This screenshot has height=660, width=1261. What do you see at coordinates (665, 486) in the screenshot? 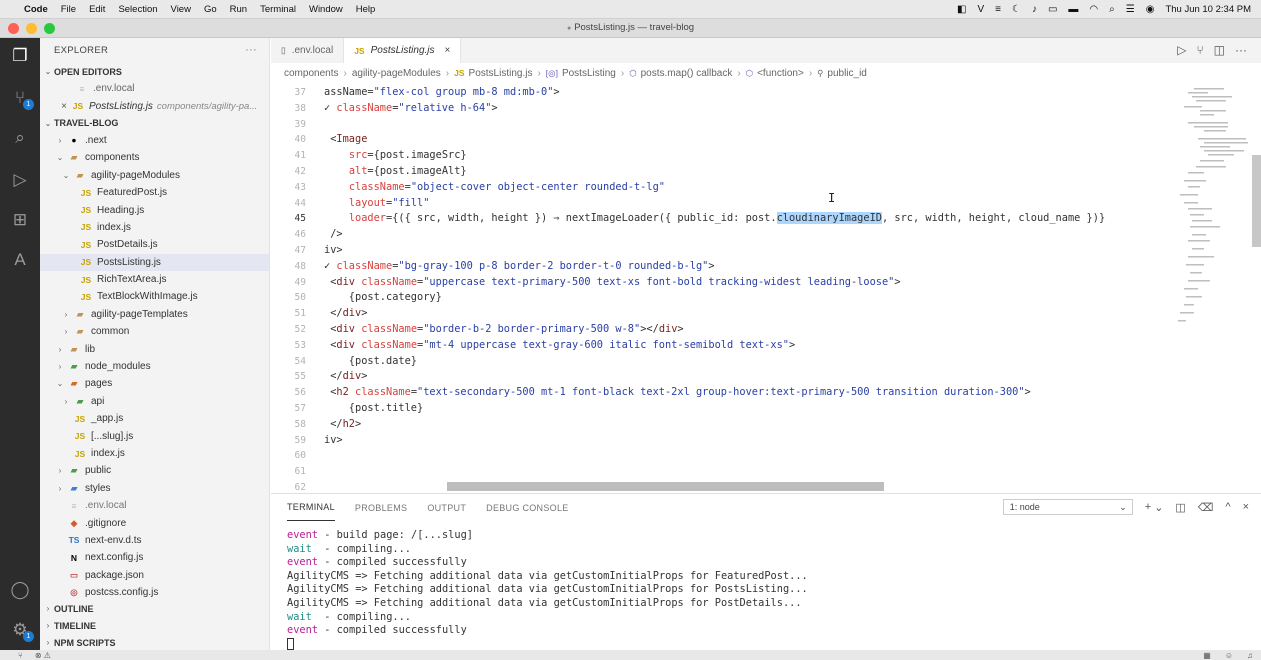
I see `horizontal-scrollbar` at bounding box center [665, 486].